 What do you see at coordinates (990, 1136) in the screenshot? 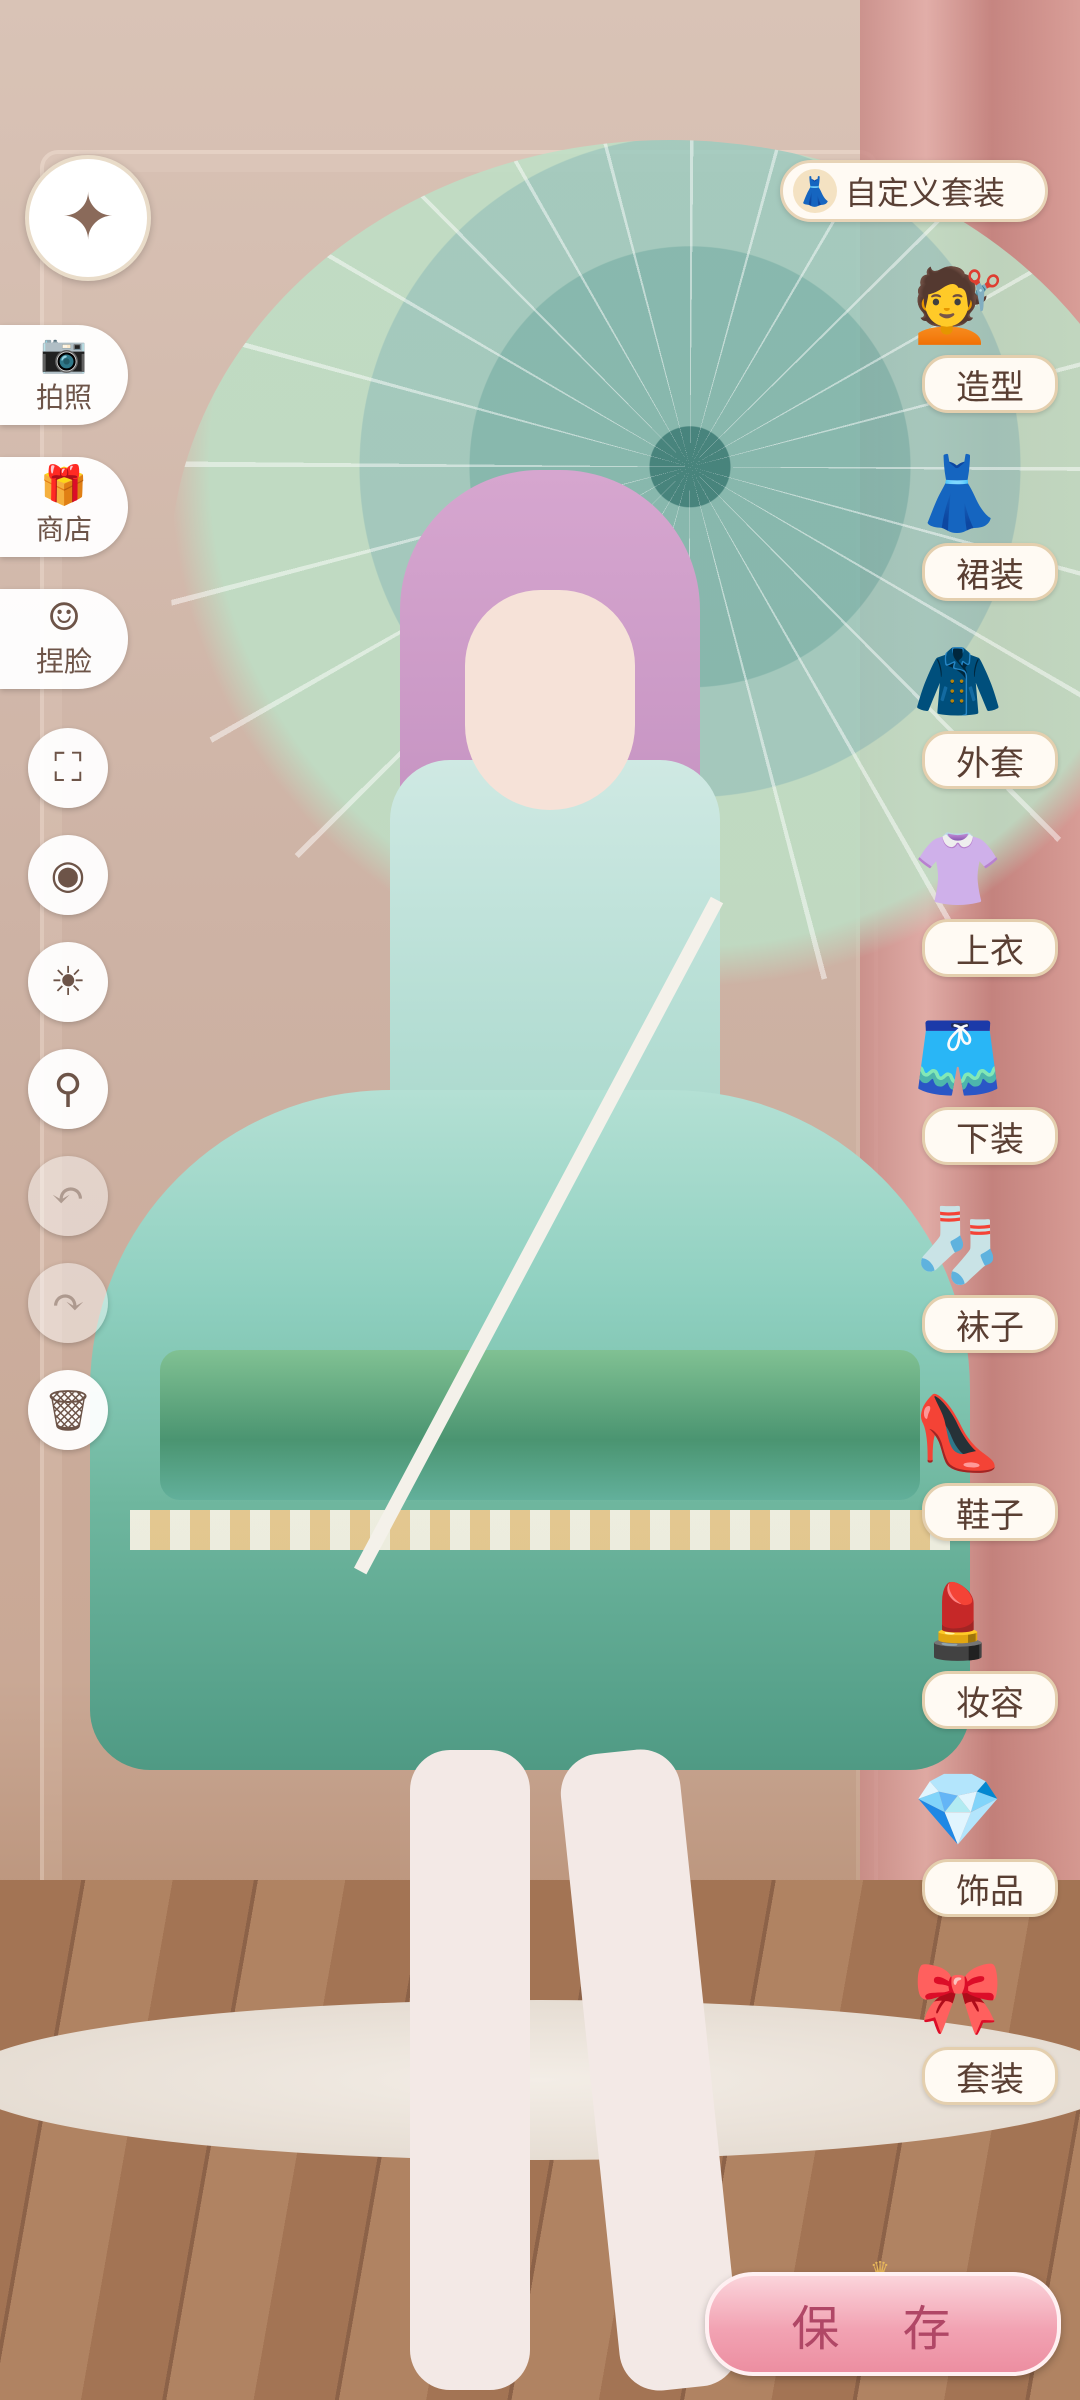
I see `category-bottom-label: 下装` at bounding box center [990, 1136].